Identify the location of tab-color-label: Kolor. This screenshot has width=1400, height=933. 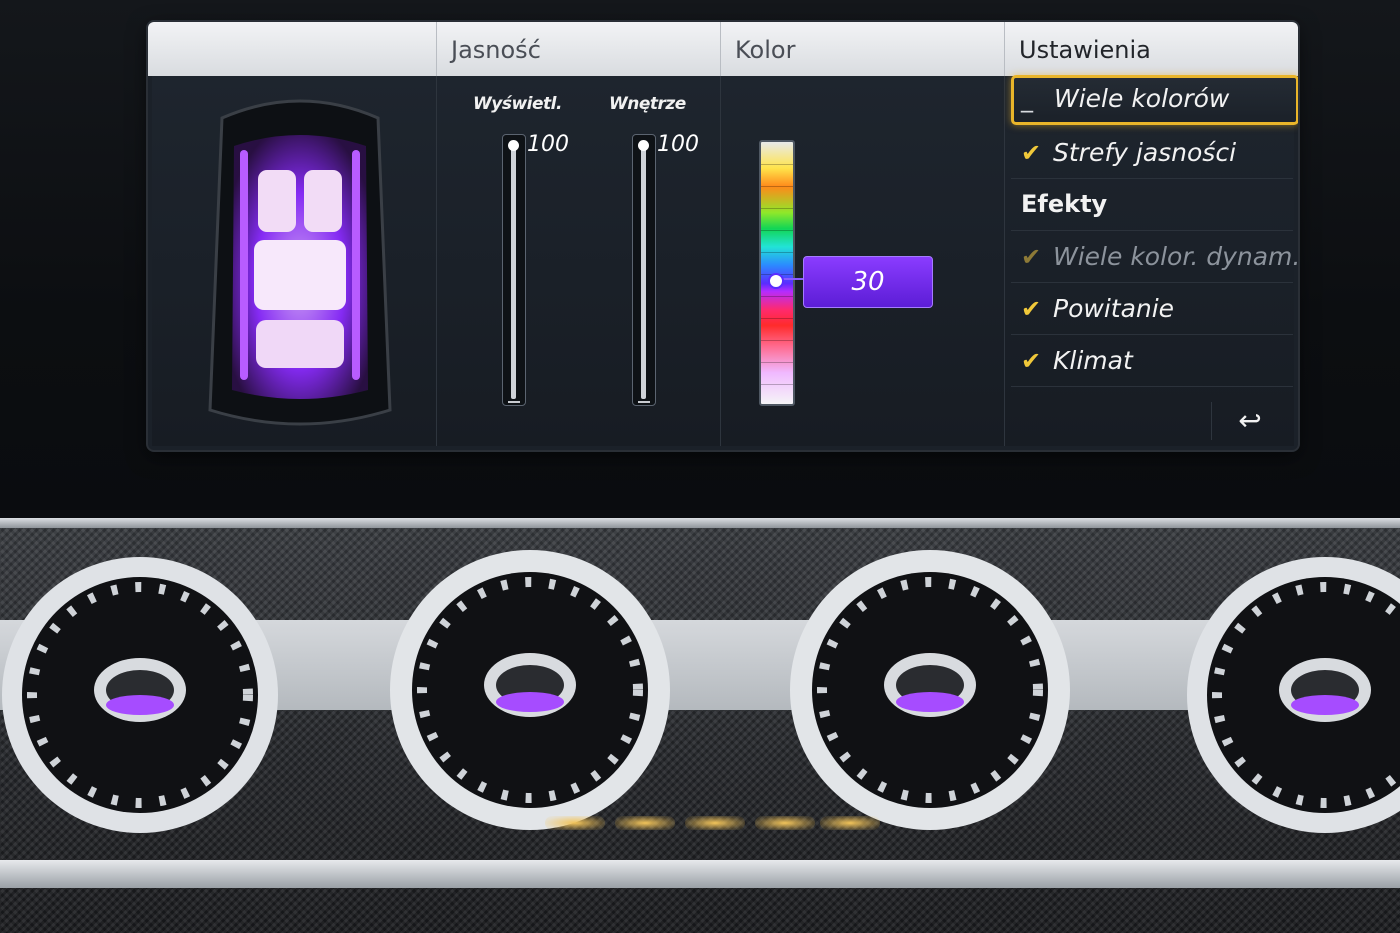
(765, 50).